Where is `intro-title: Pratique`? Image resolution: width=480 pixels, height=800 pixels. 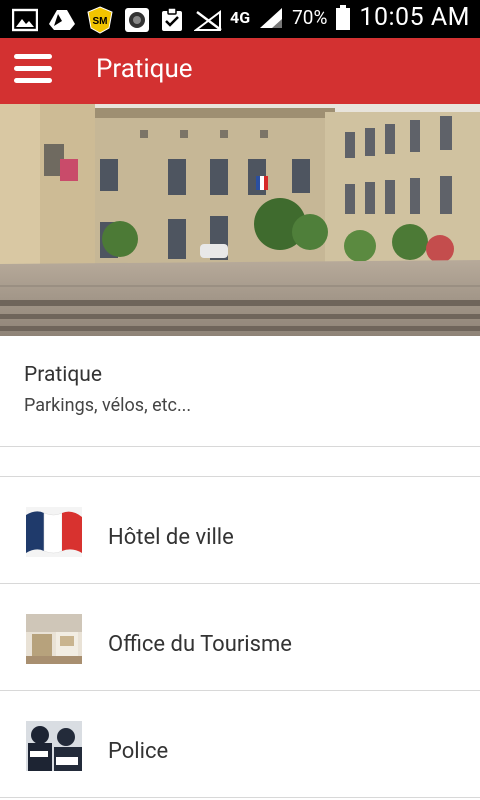 intro-title: Pratique is located at coordinates (63, 375).